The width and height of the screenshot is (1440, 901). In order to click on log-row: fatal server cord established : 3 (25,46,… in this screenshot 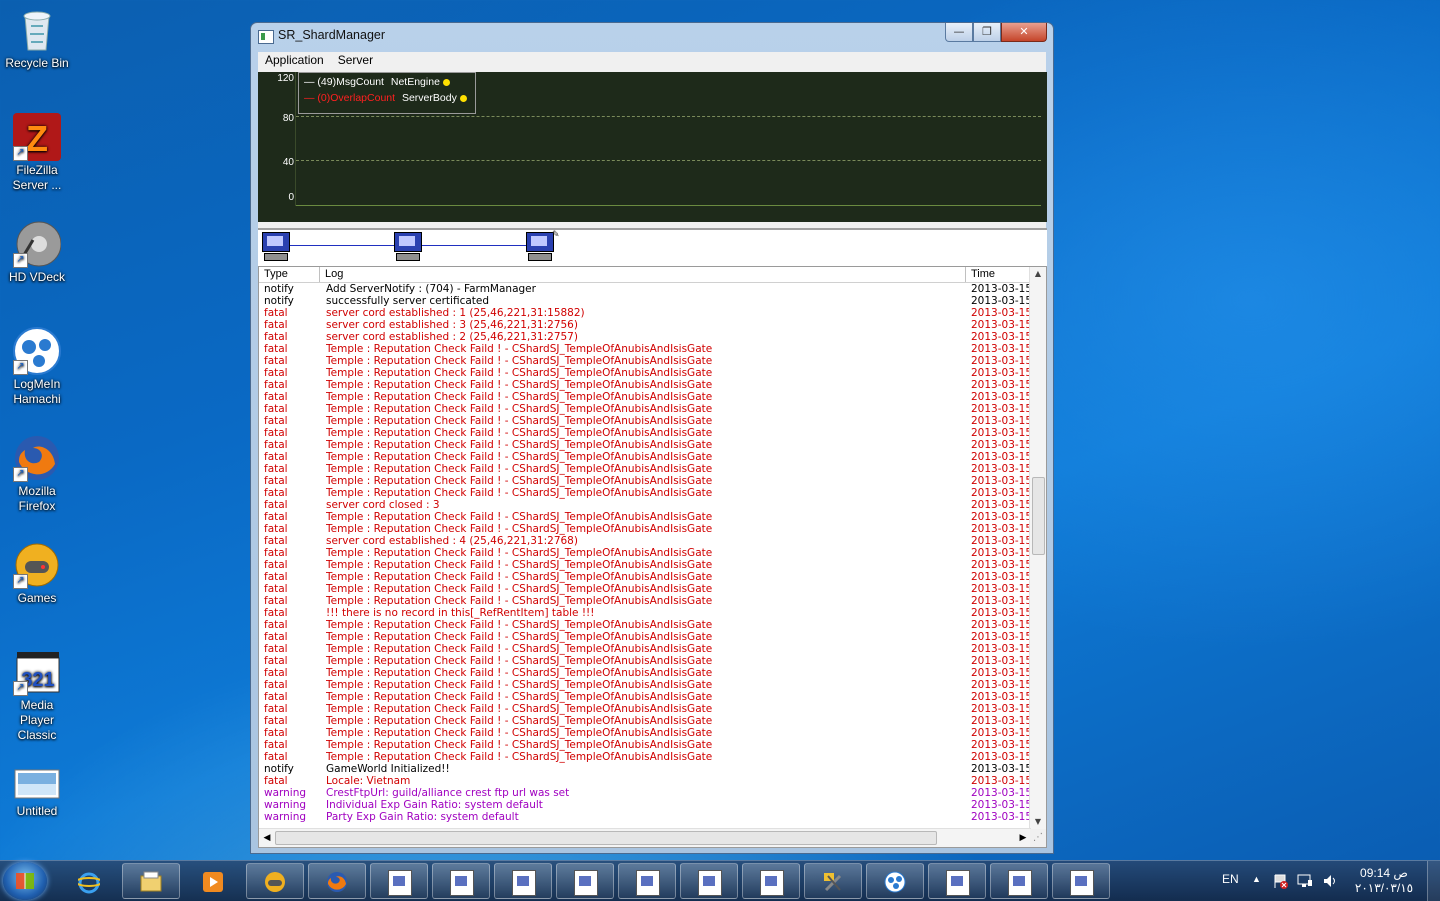, I will do `click(645, 325)`.